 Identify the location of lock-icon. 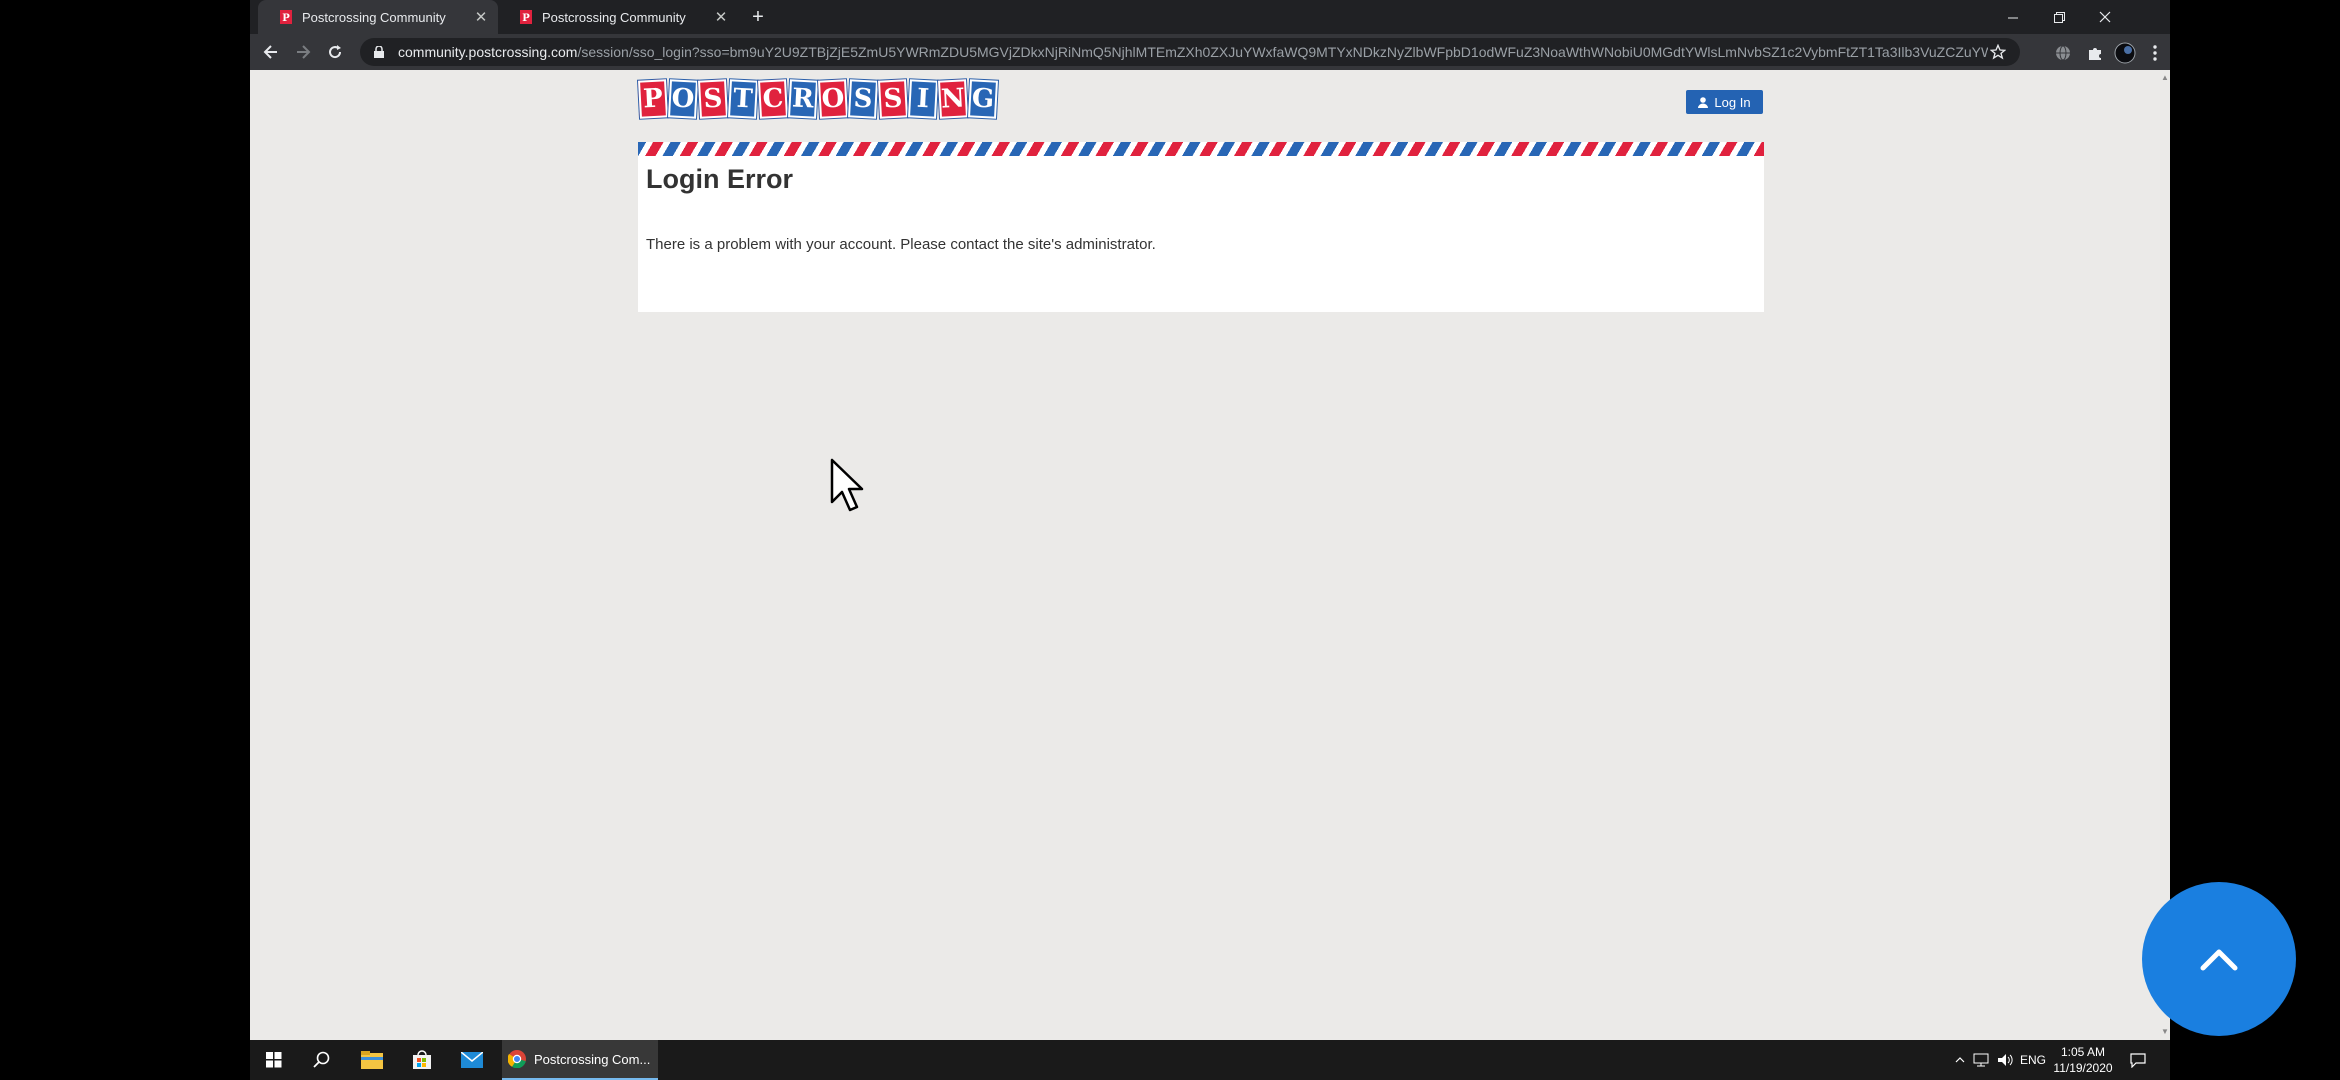
(379, 52).